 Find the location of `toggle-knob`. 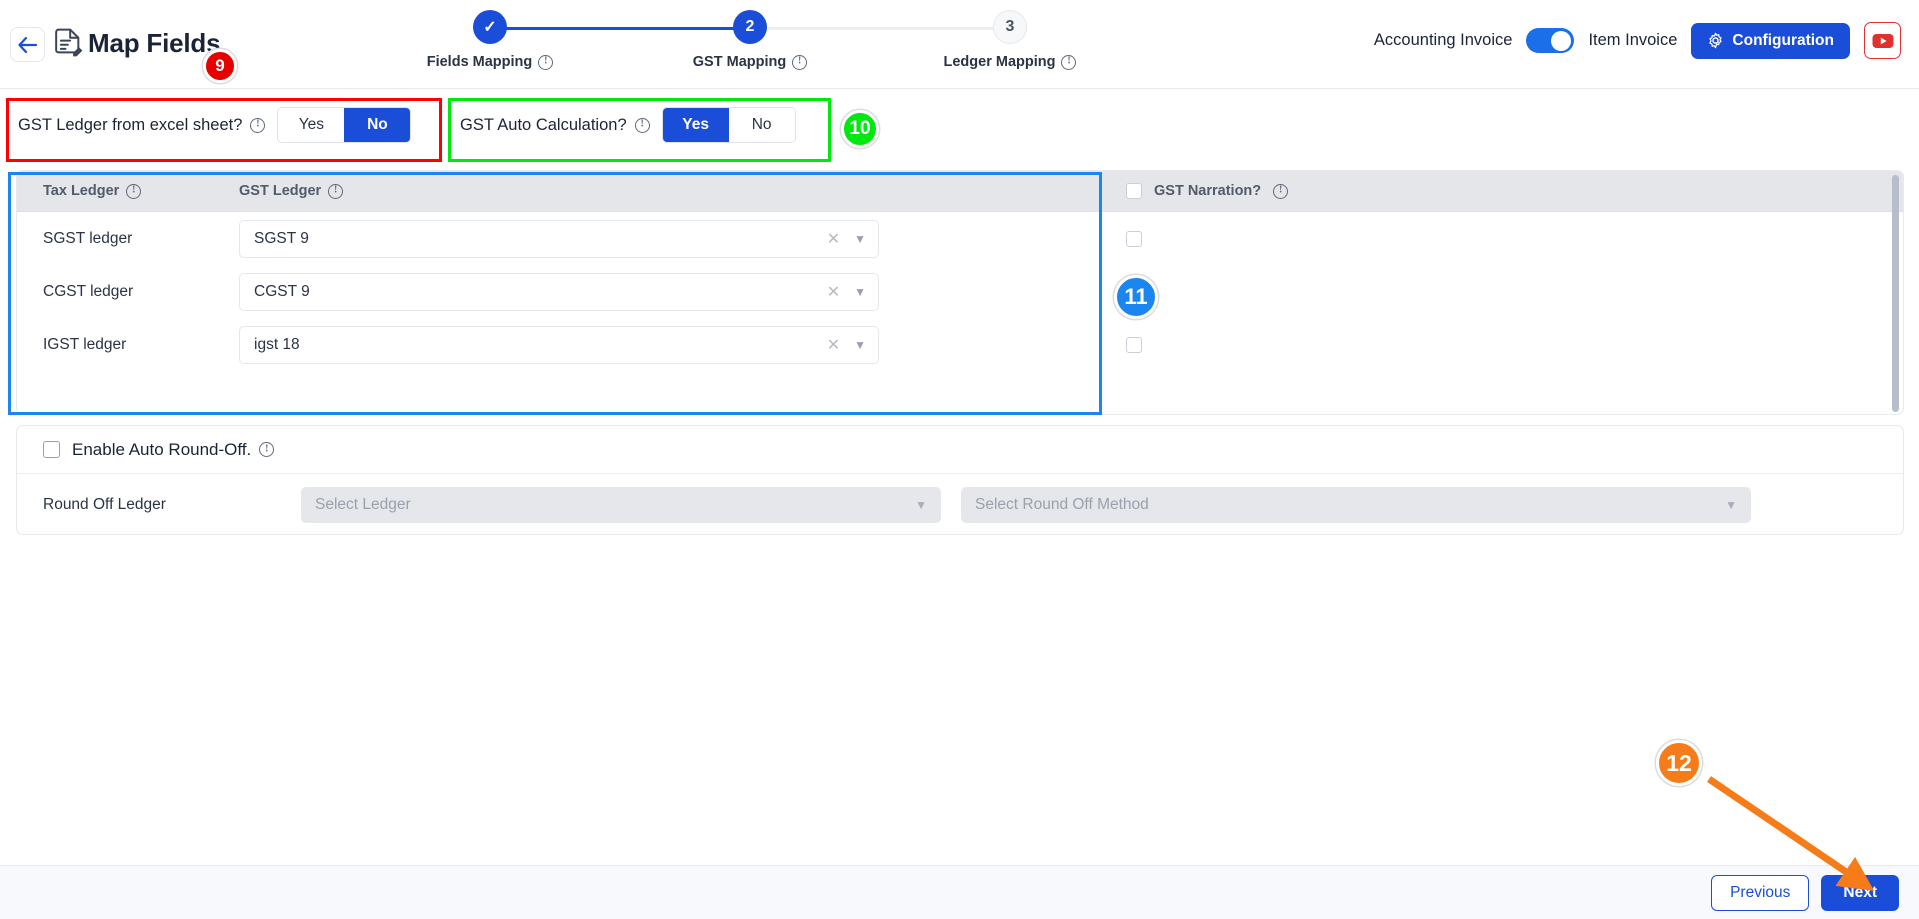

toggle-knob is located at coordinates (1561, 40).